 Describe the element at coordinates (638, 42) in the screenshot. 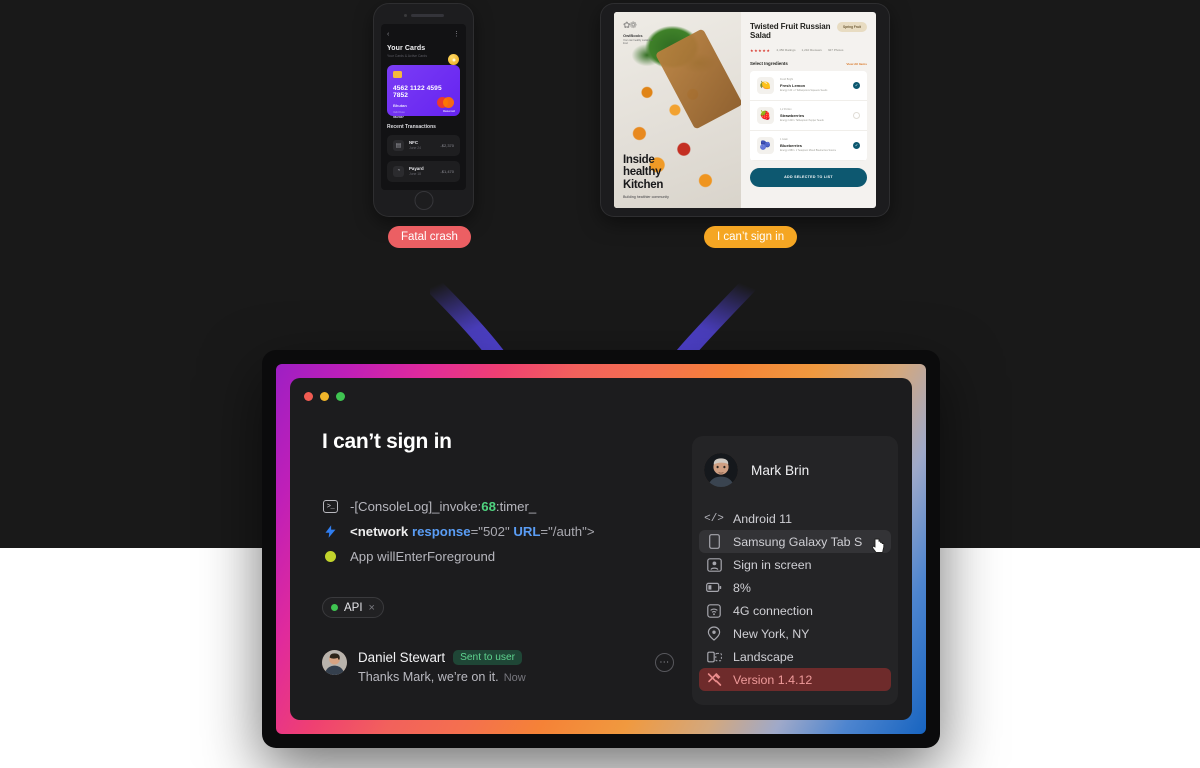

I see `brand-tagline: Your own healthy cooking & food` at that location.